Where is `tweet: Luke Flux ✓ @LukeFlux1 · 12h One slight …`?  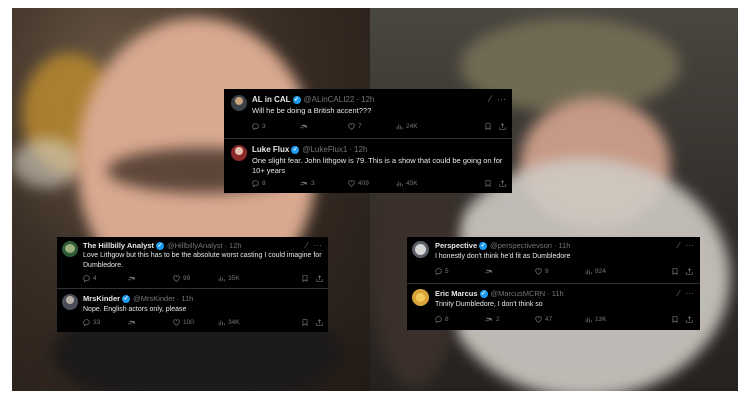
tweet: Luke Flux ✓ @LukeFlux1 · 12h One slight … is located at coordinates (368, 166).